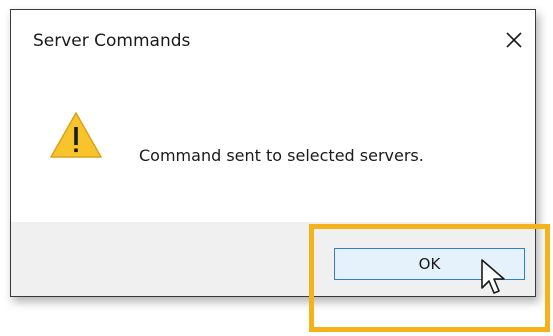 The height and width of the screenshot is (336, 553). I want to click on warning-icon, so click(76, 135).